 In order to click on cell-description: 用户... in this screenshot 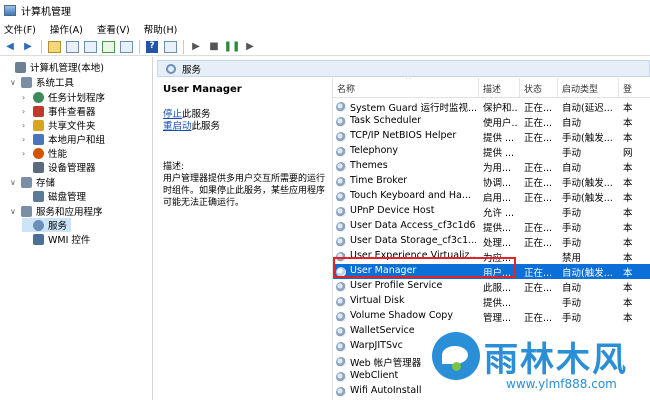, I will do `click(497, 273)`.